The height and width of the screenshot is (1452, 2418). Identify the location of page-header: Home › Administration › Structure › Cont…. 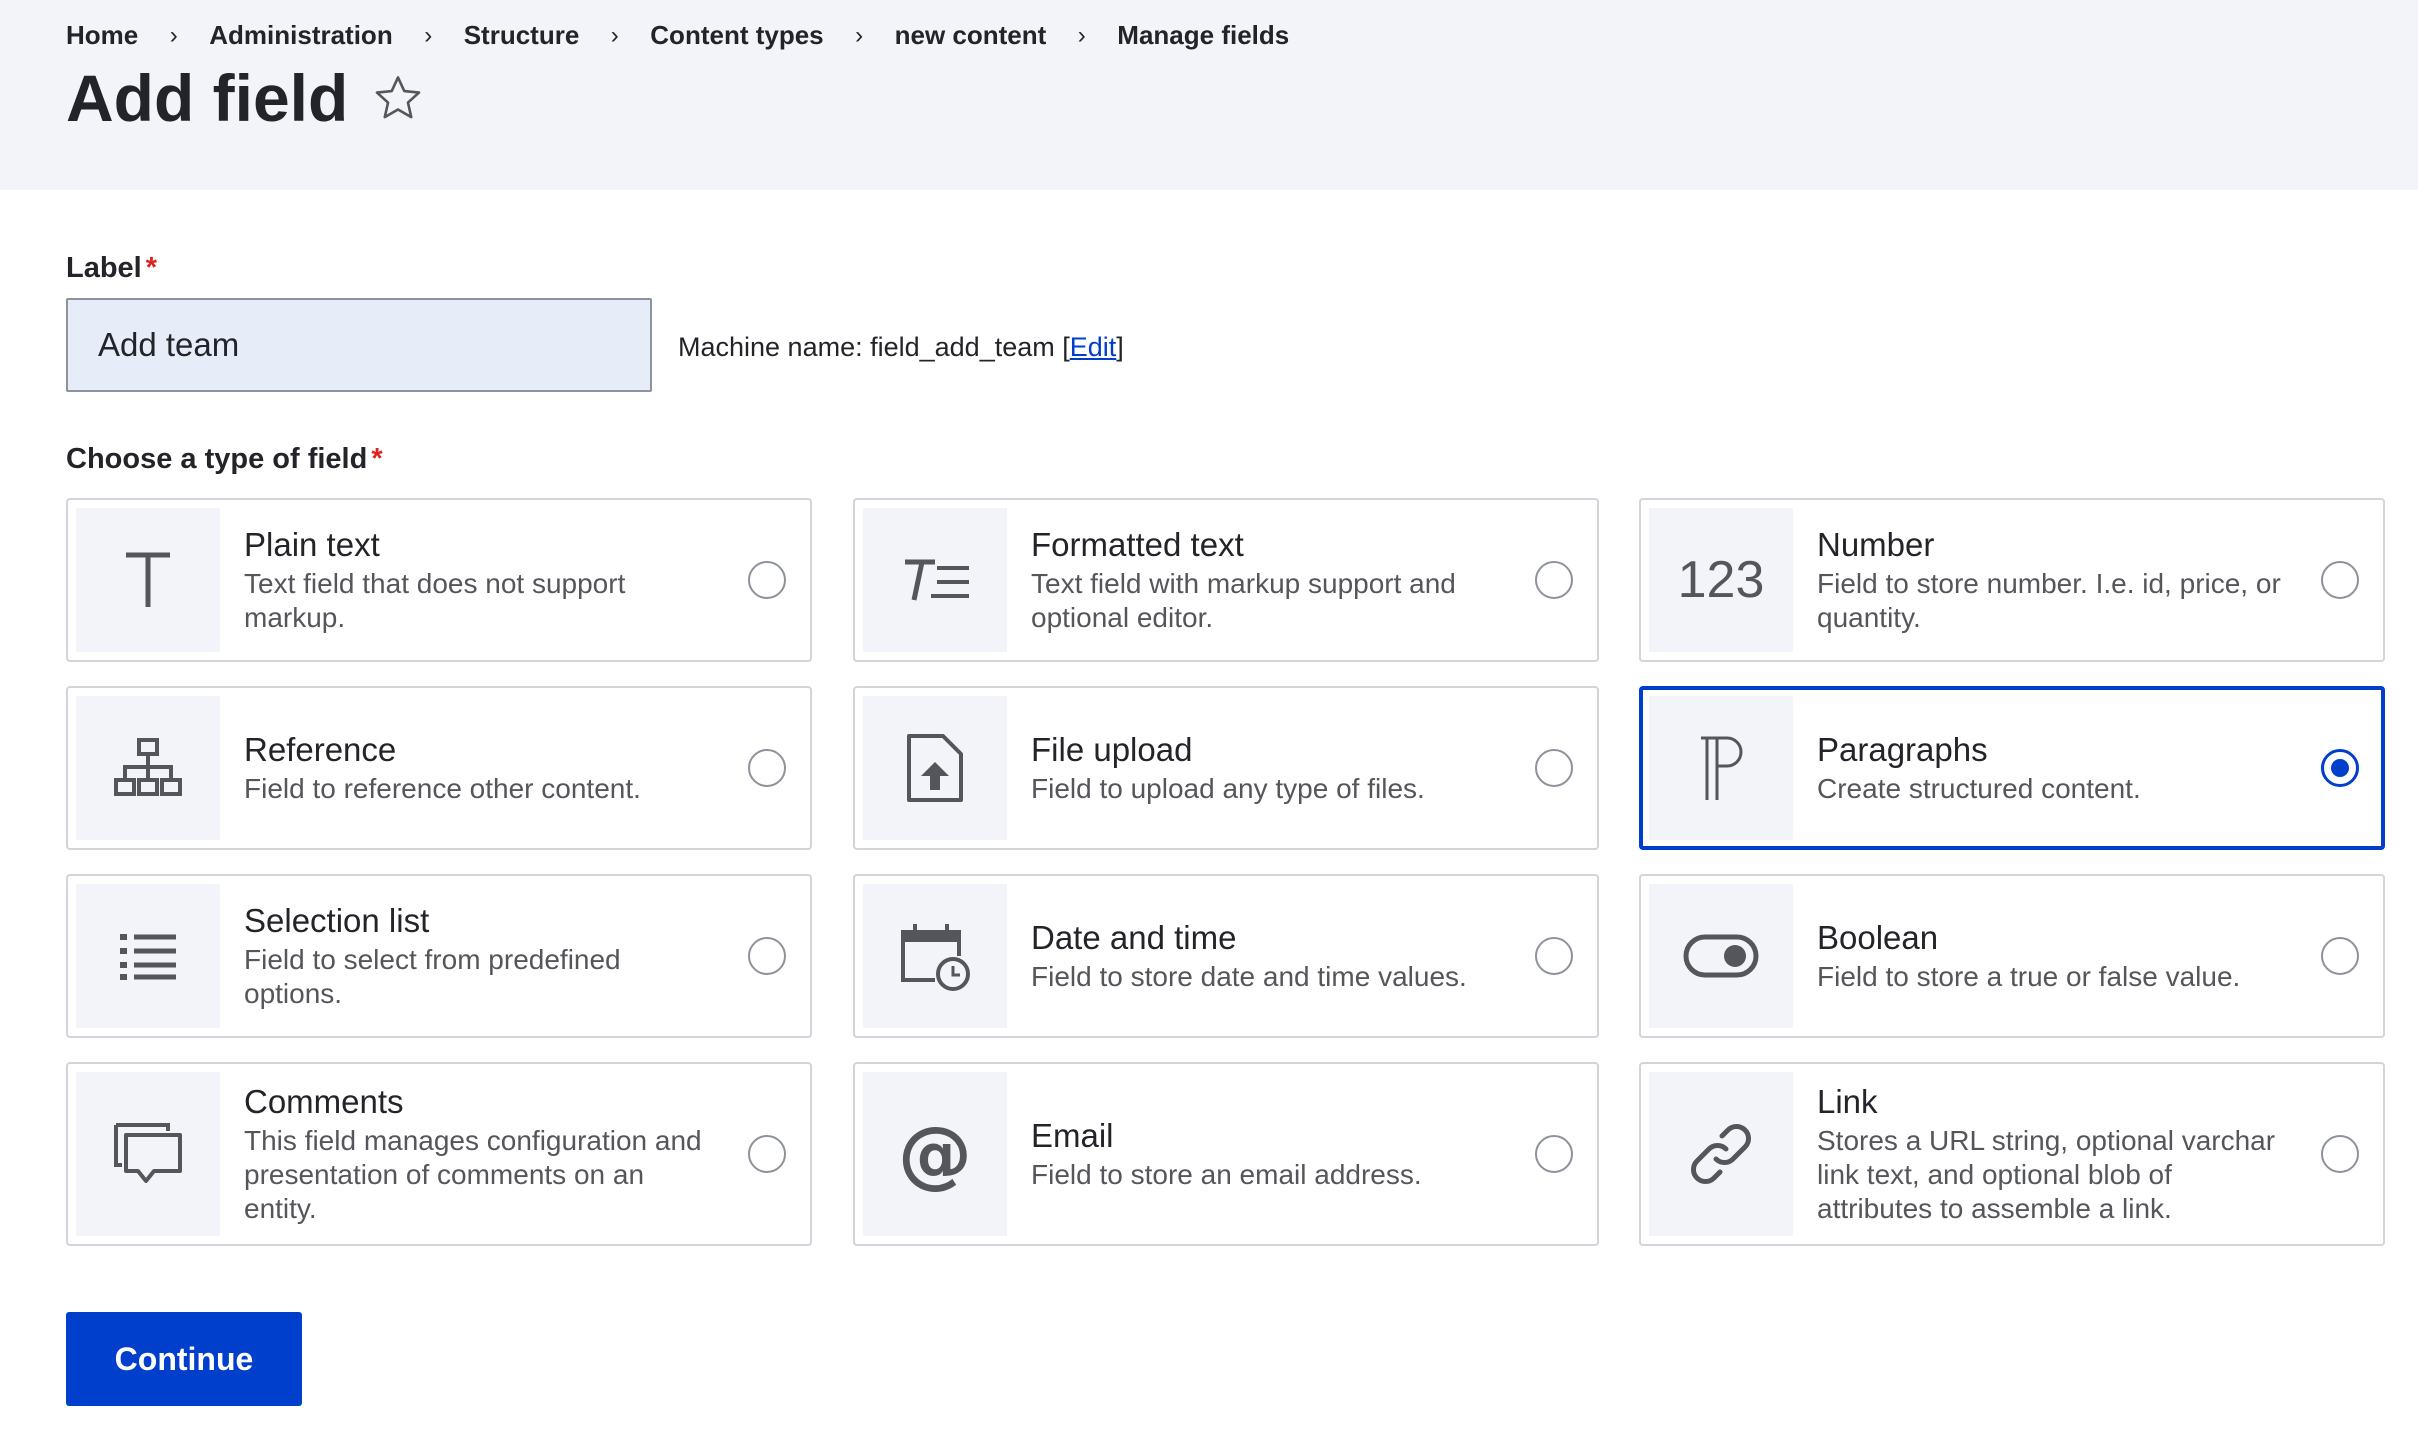
(1209, 95).